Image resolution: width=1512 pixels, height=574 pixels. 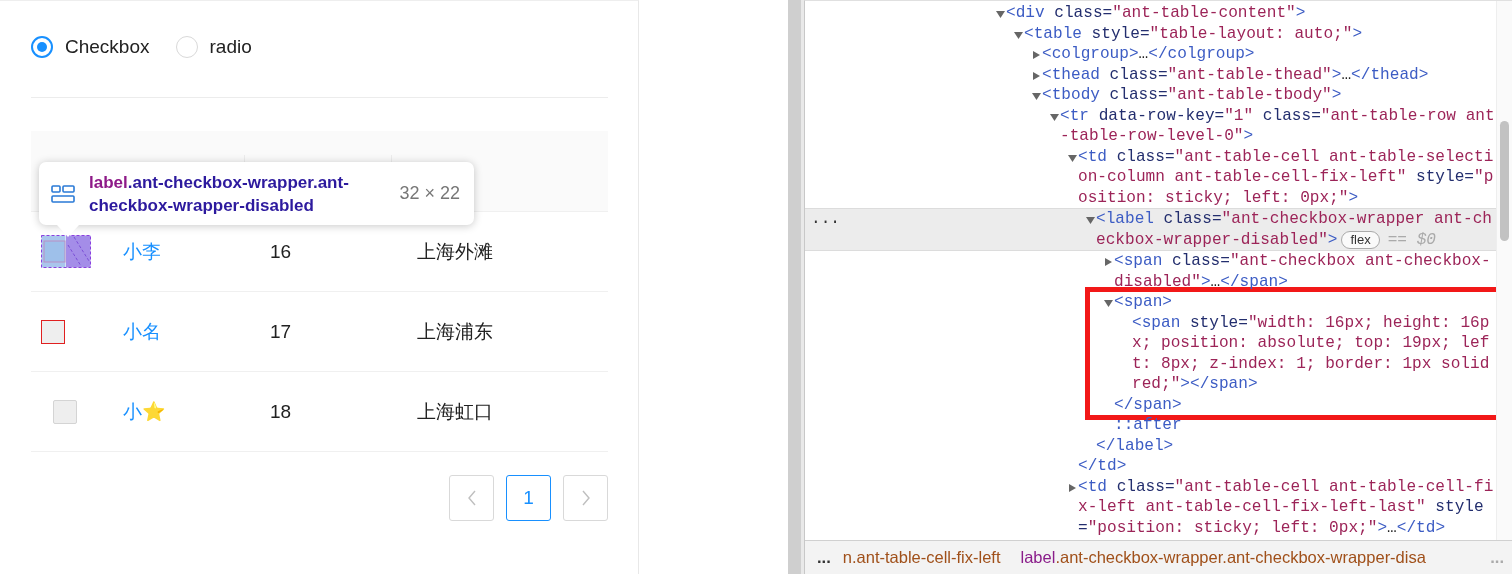 I want to click on dom-node-markup: <tr data-row-key="1" class="ant-table-row ant-table-row-level-0">, so click(x=1278, y=126).